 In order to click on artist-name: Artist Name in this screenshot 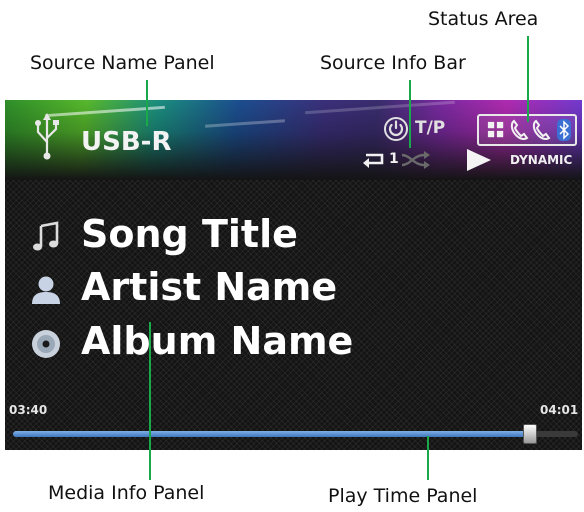, I will do `click(209, 287)`.